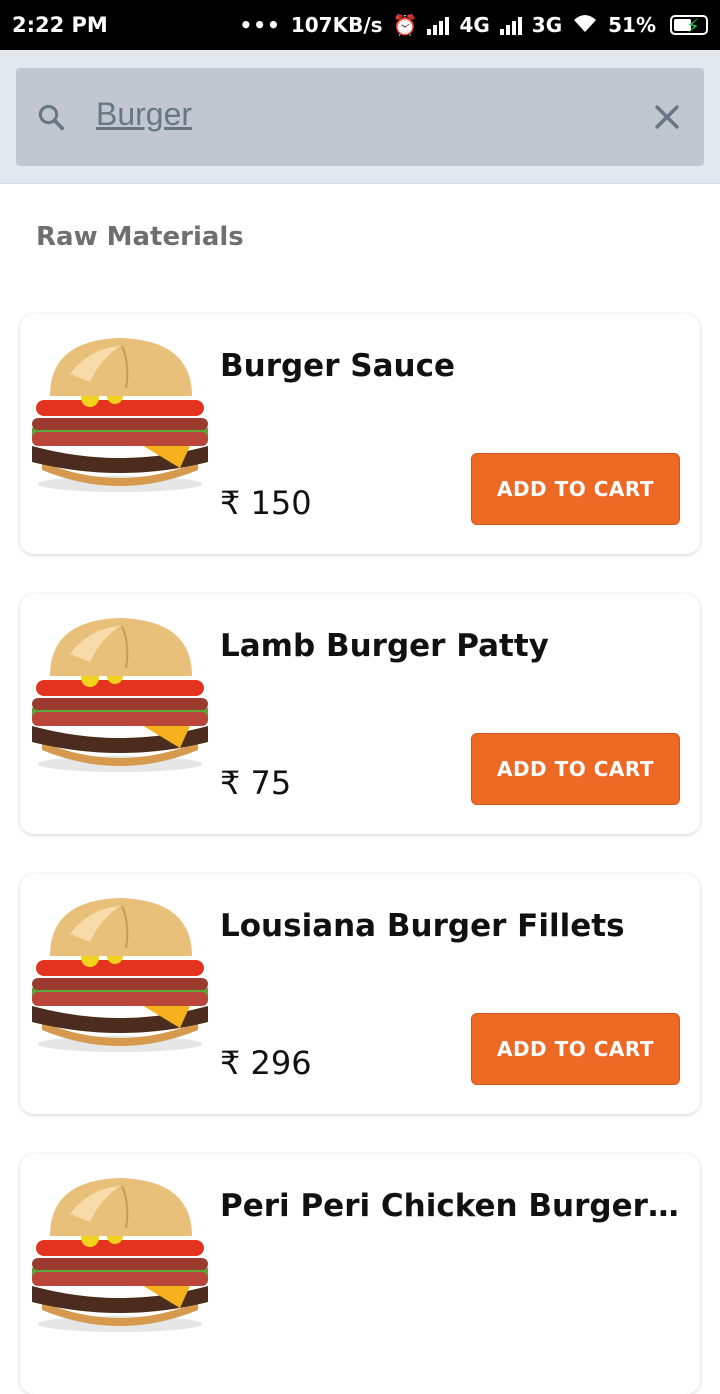 The height and width of the screenshot is (1394, 720). Describe the element at coordinates (438, 25) in the screenshot. I see `signal-icon` at that location.